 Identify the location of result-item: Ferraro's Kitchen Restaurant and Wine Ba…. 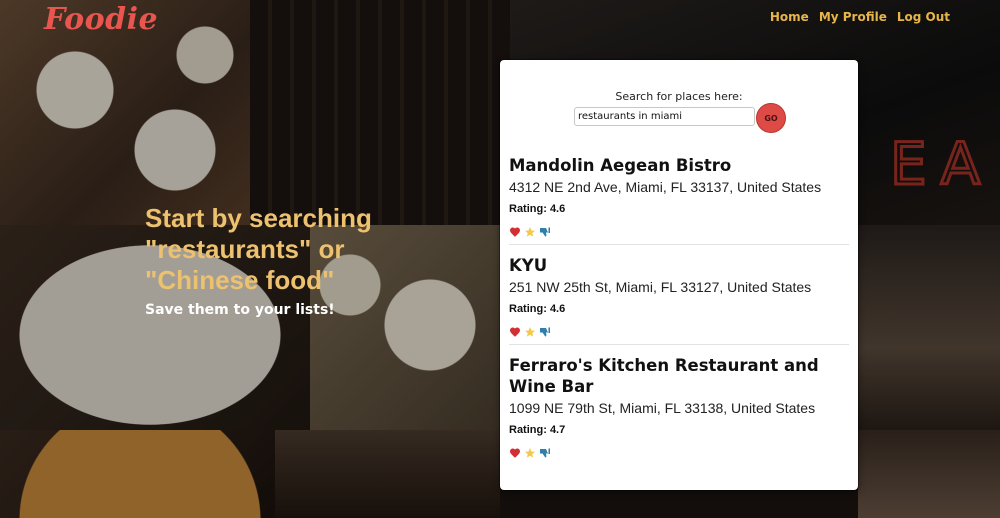
(679, 410).